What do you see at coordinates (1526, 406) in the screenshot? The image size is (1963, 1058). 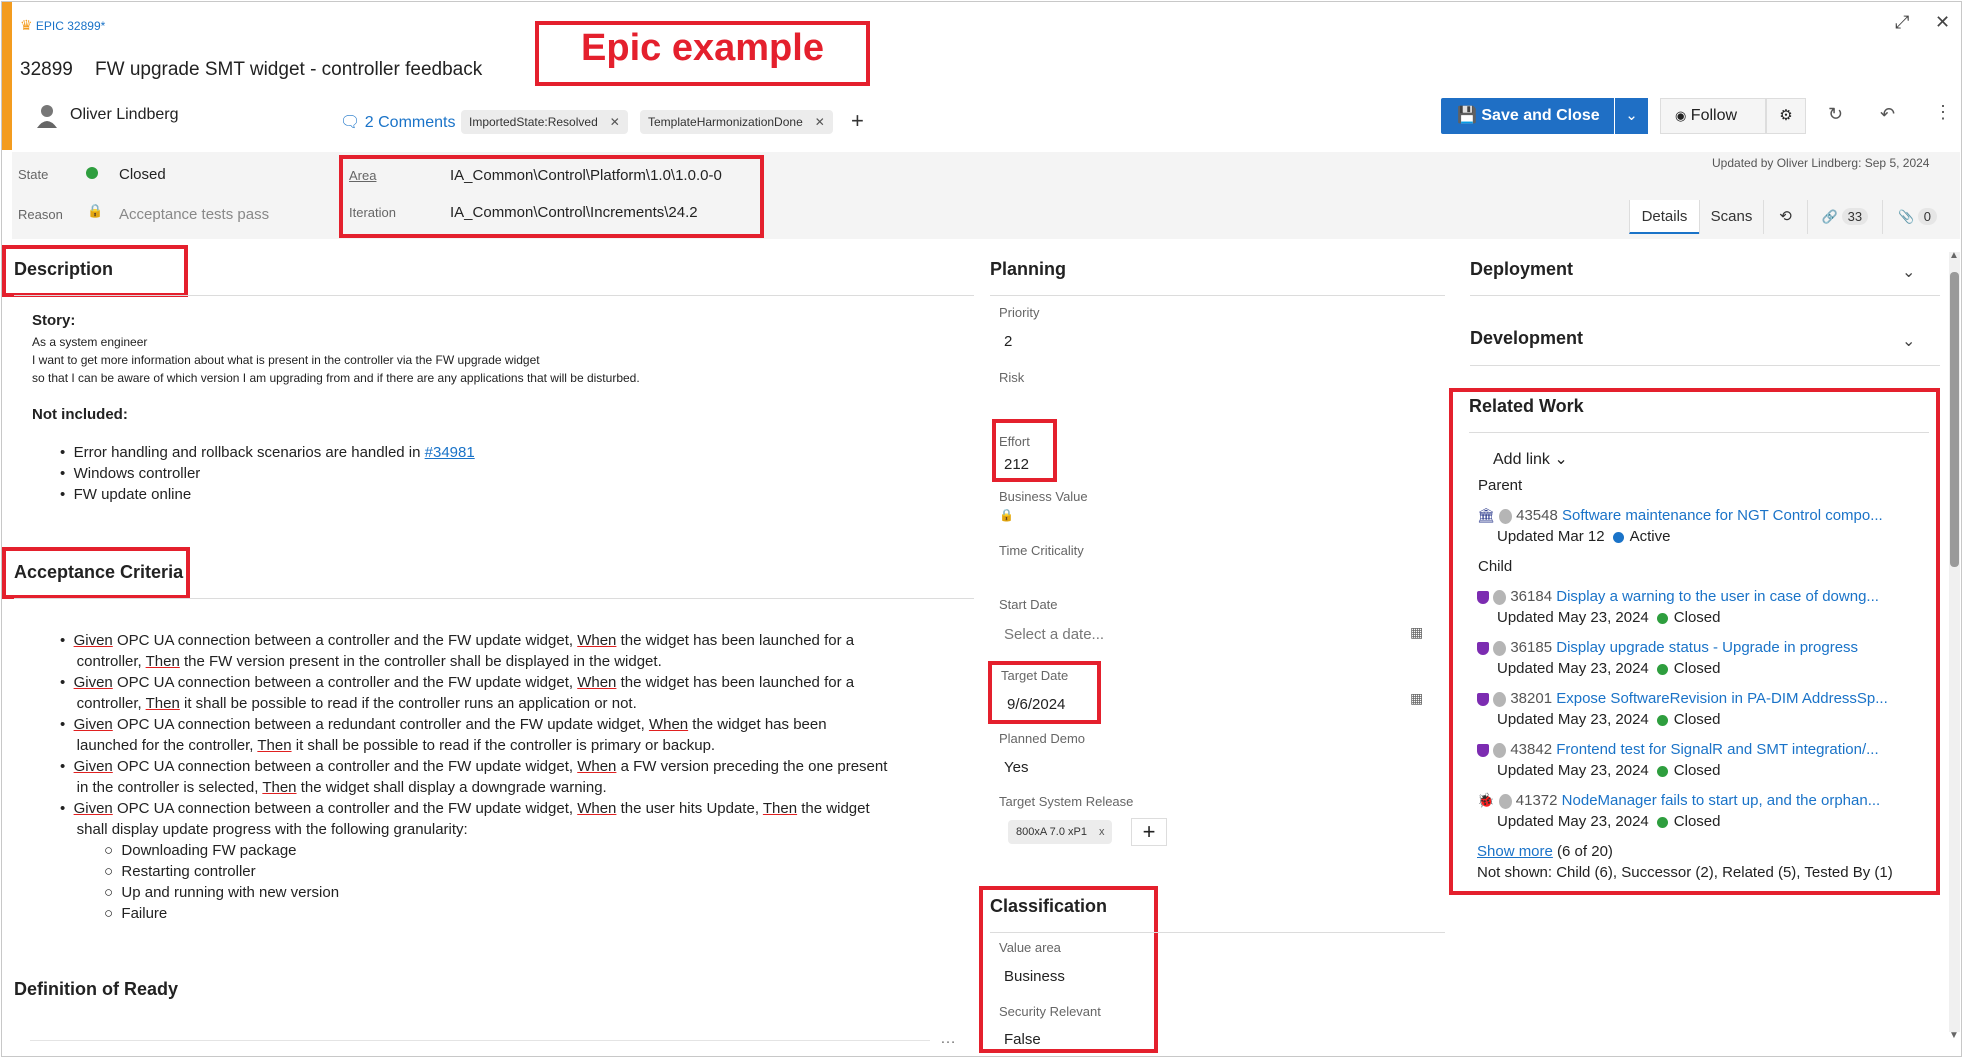 I see `related-work-title: Related Work` at bounding box center [1526, 406].